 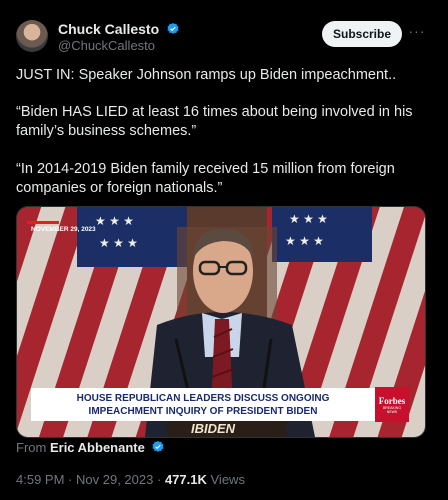 I want to click on author-name-link: Chuck Callesto, so click(x=119, y=29).